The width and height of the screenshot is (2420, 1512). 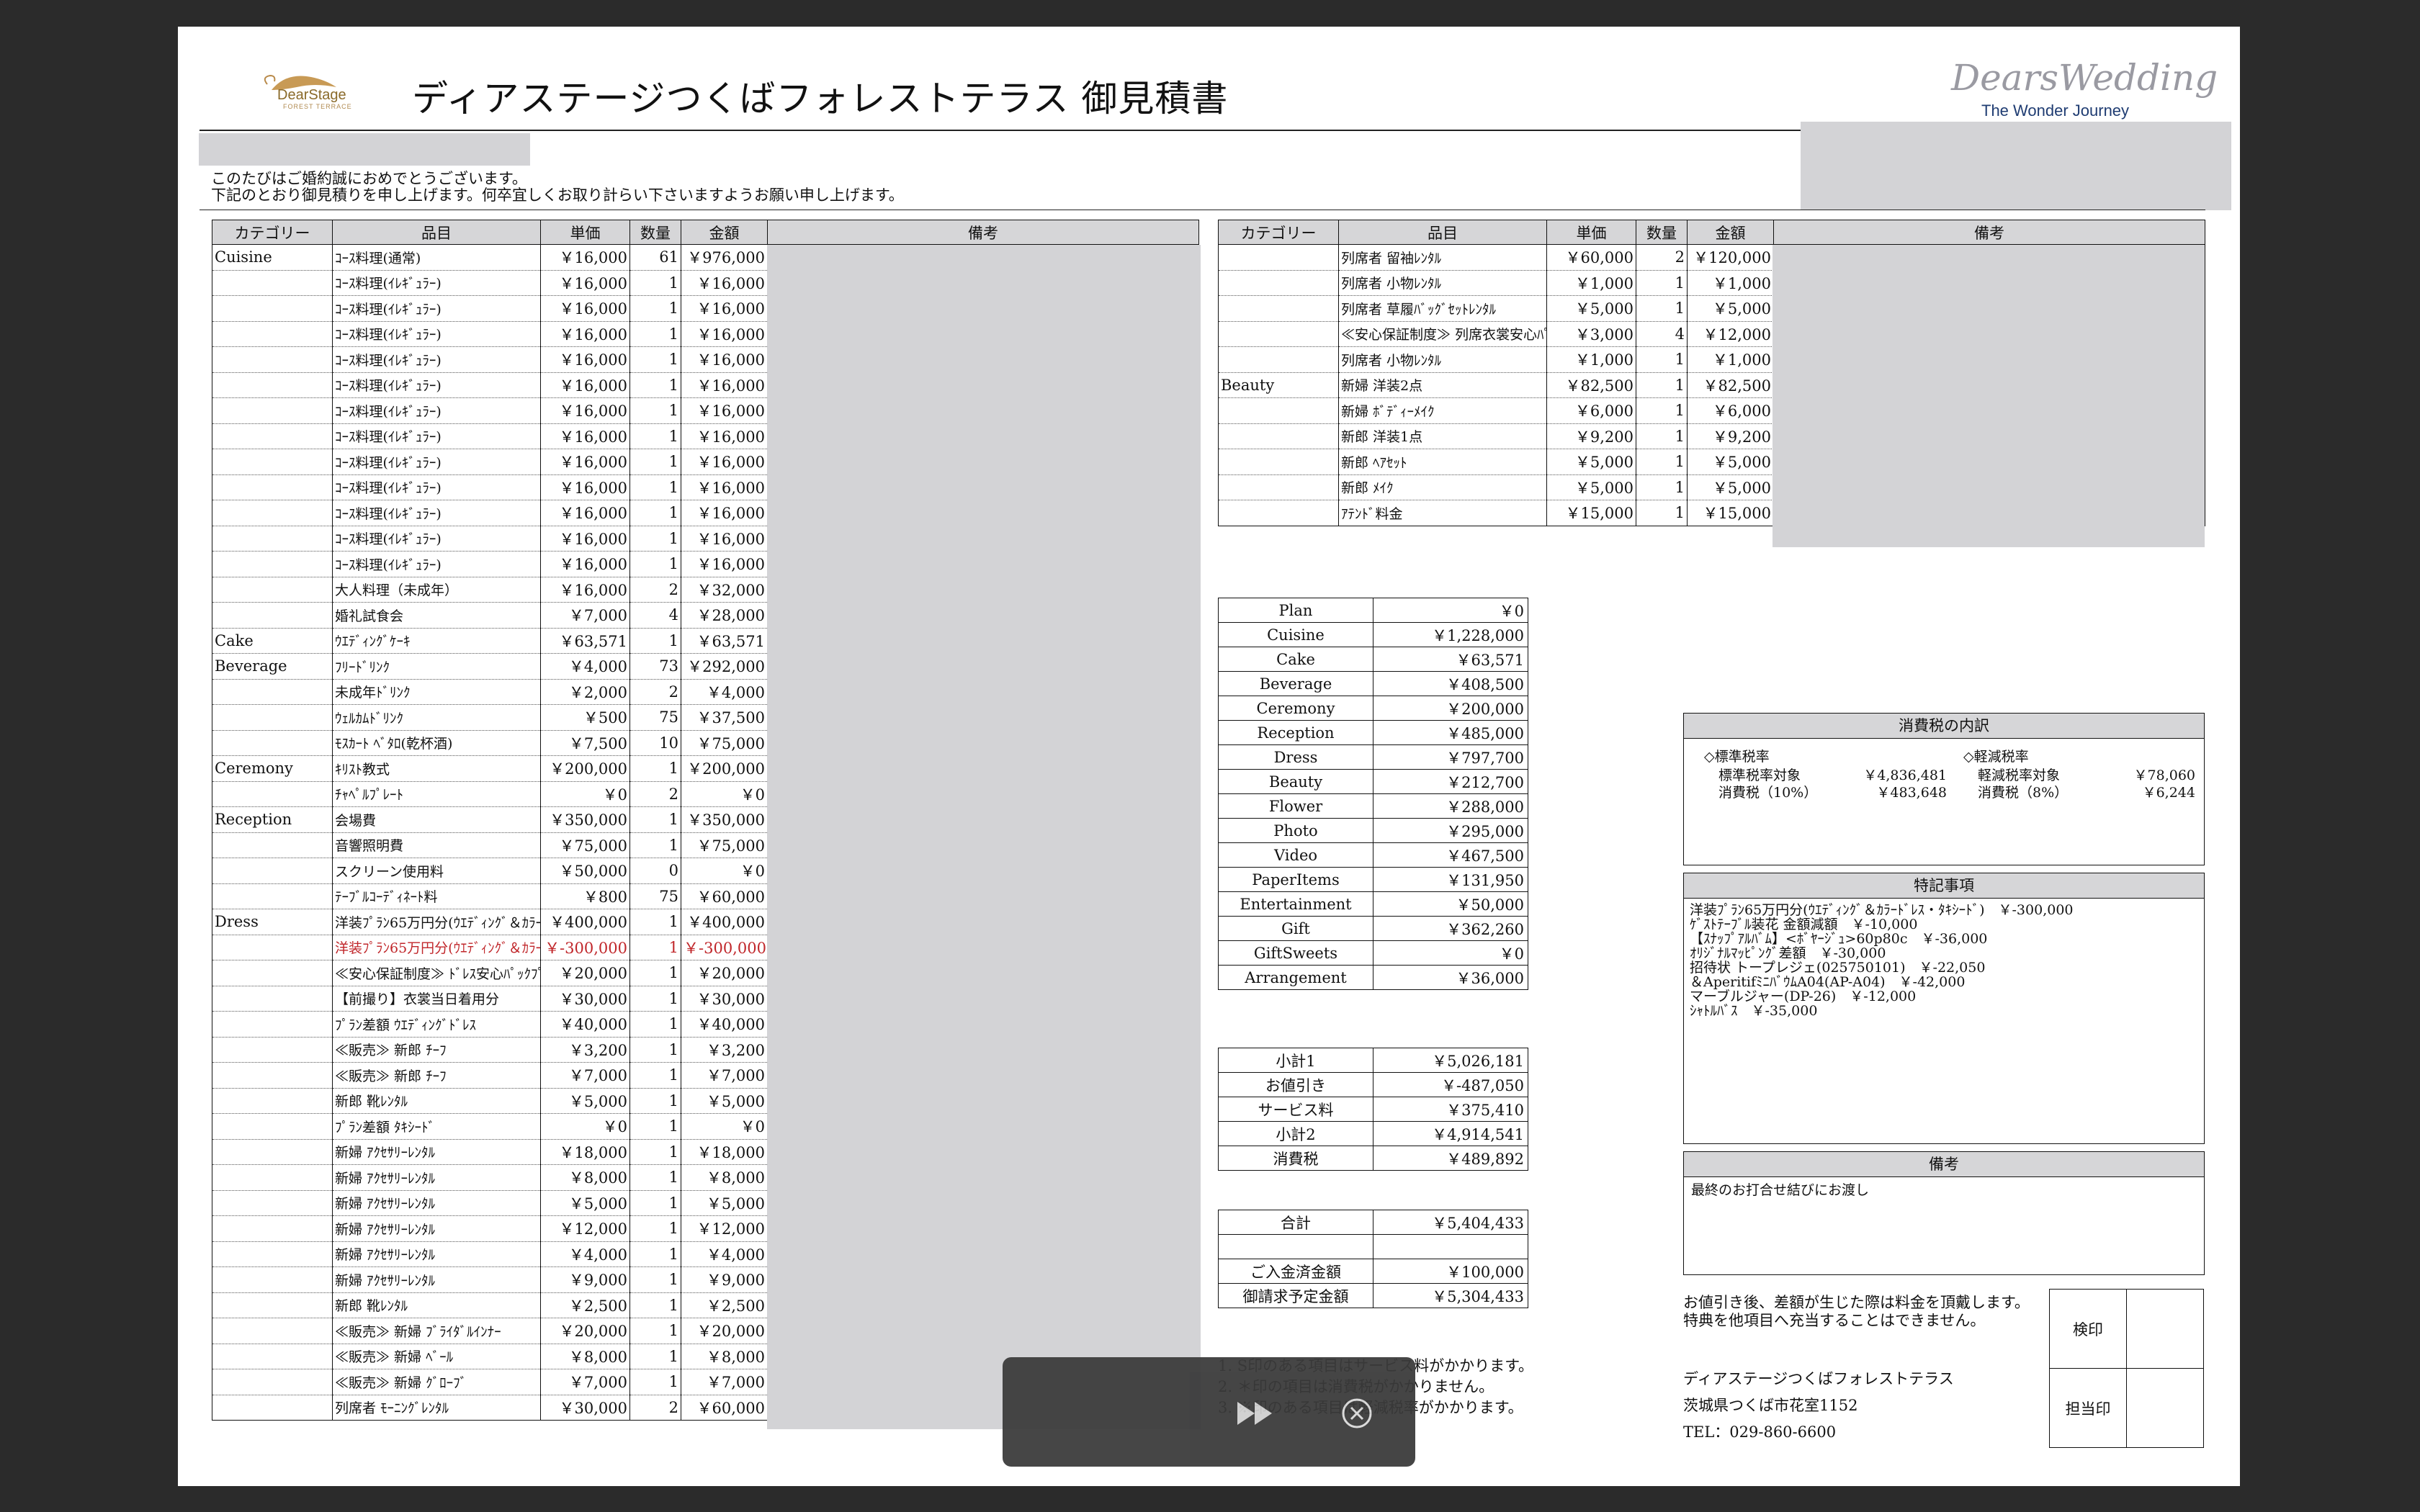 I want to click on item-cell: ≪販売≫ 新郎 ﾁｰﾌ, so click(x=436, y=1075).